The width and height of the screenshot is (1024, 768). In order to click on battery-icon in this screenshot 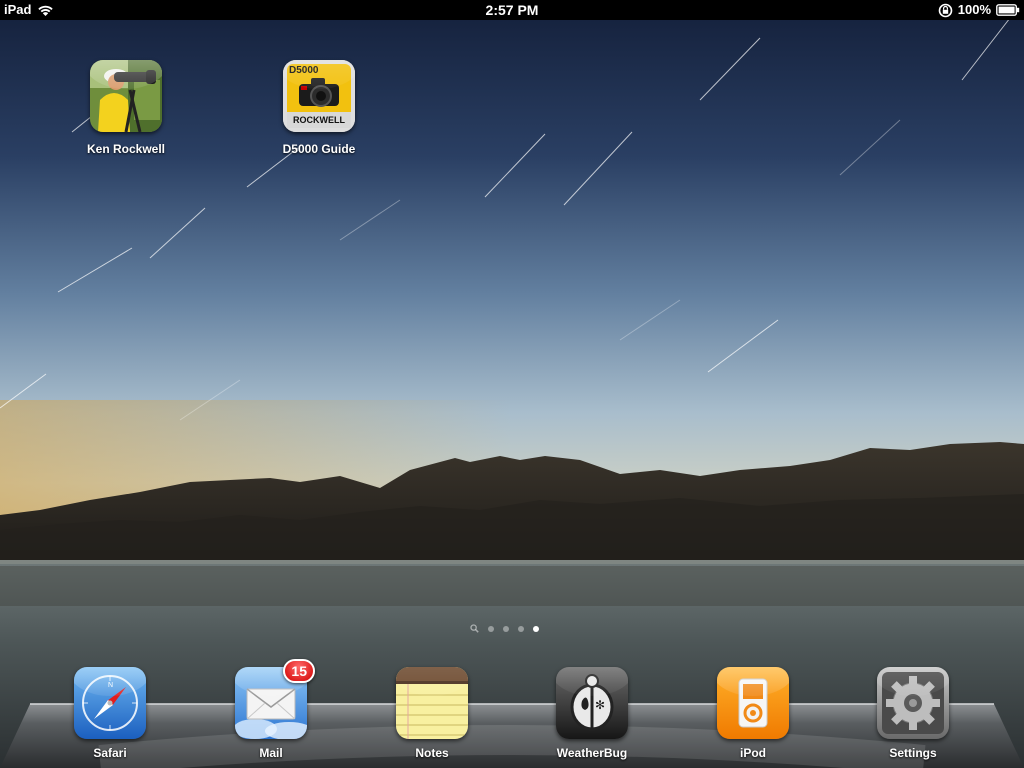, I will do `click(1008, 10)`.